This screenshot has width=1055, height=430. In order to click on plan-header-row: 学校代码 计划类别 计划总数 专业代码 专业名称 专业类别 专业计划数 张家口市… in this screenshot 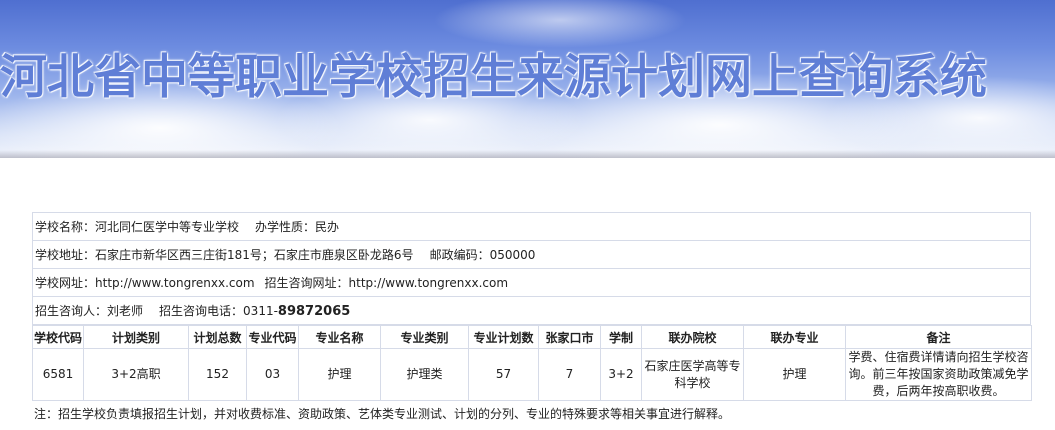, I will do `click(532, 337)`.